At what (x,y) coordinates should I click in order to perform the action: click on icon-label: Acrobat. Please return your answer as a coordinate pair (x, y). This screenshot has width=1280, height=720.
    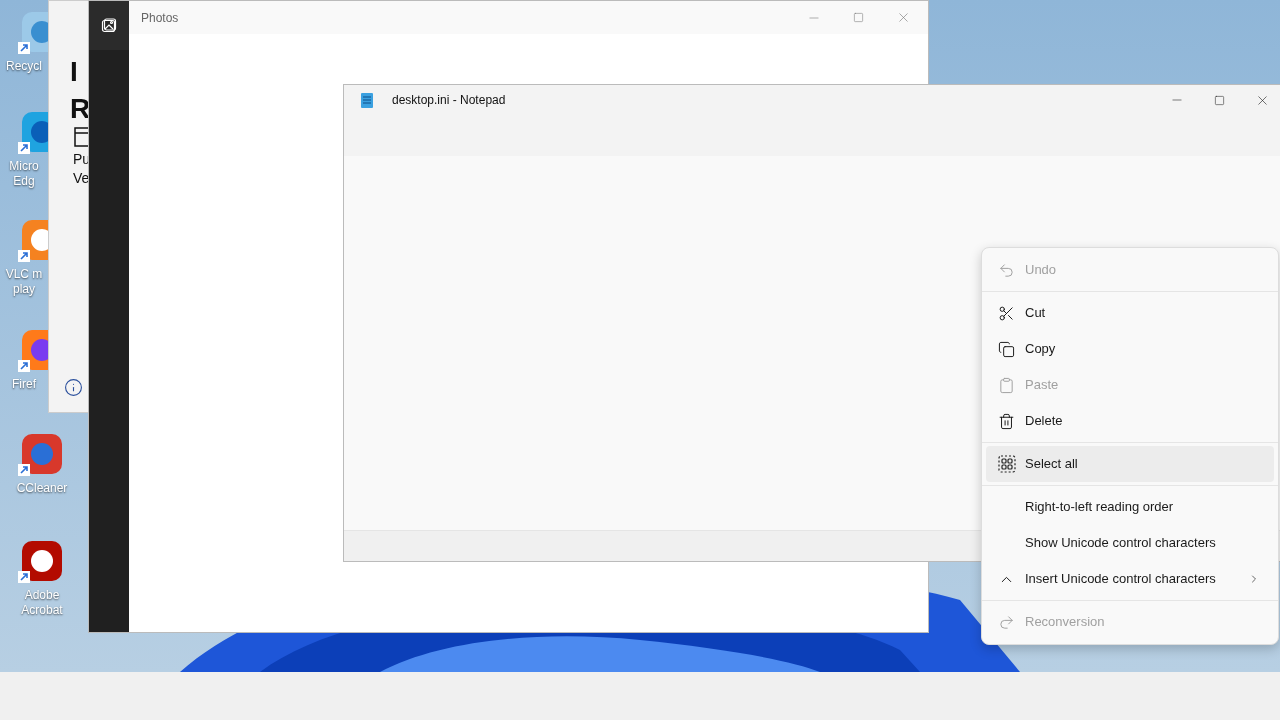
    Looking at the image, I should click on (42, 610).